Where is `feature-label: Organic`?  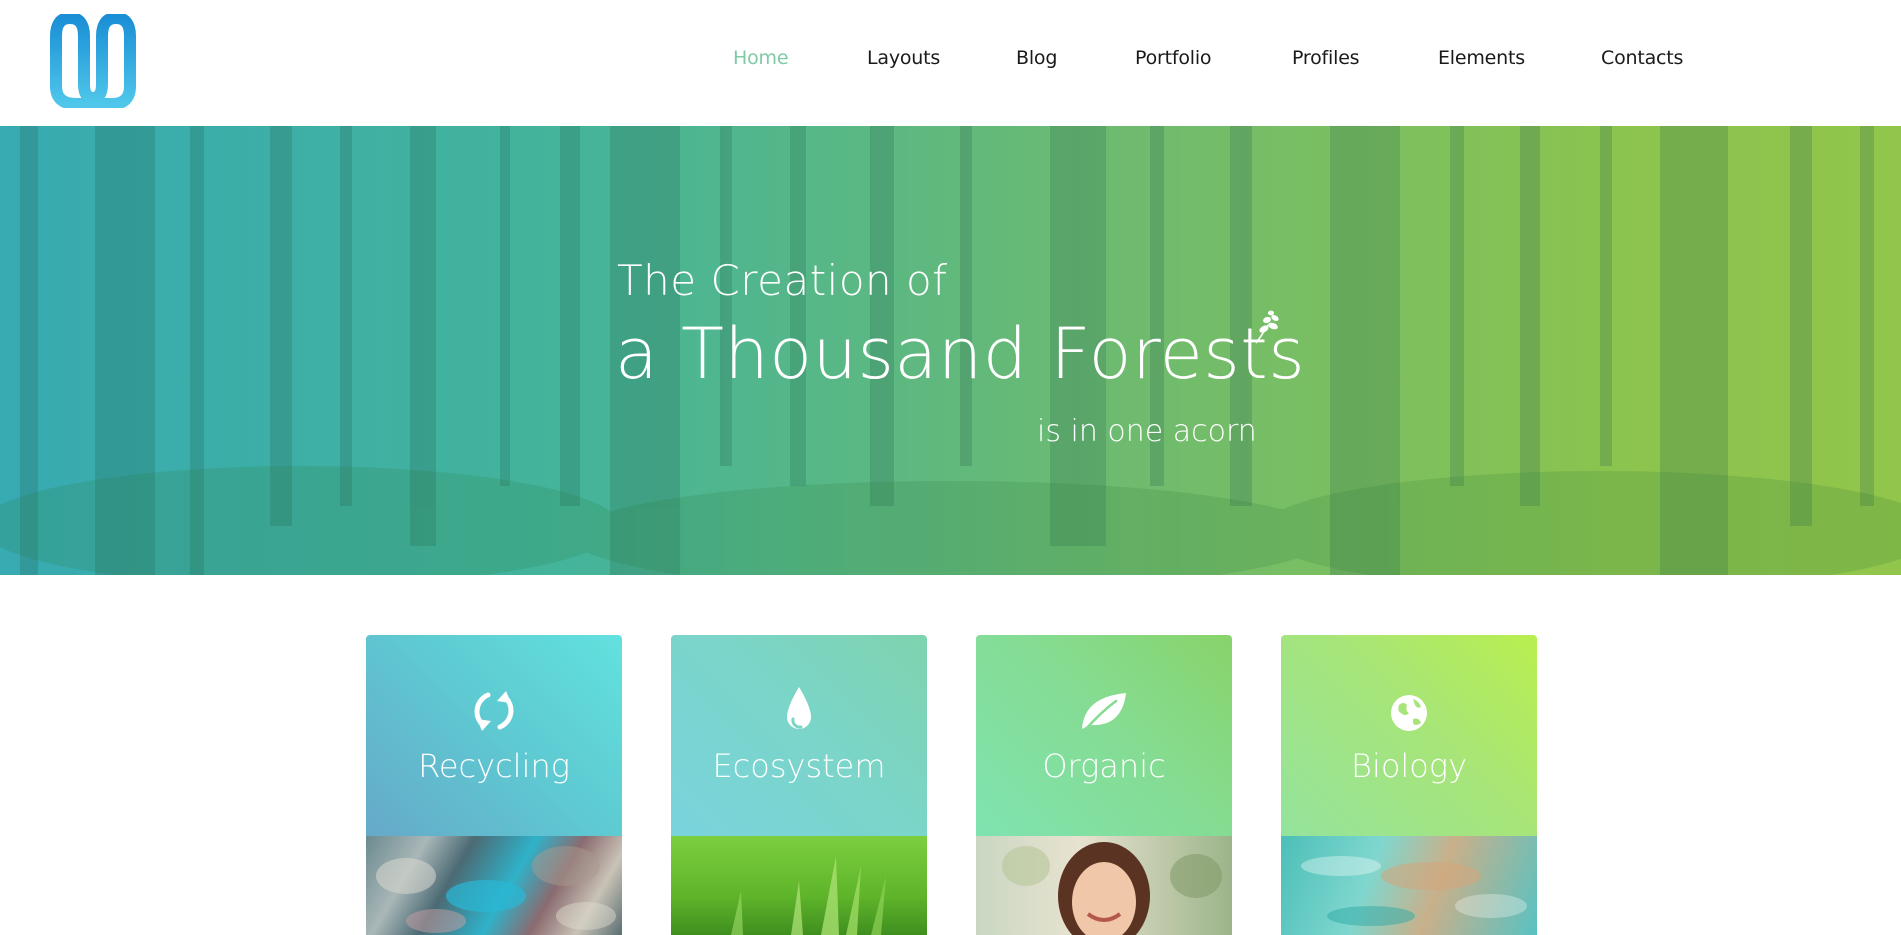 feature-label: Organic is located at coordinates (1104, 766).